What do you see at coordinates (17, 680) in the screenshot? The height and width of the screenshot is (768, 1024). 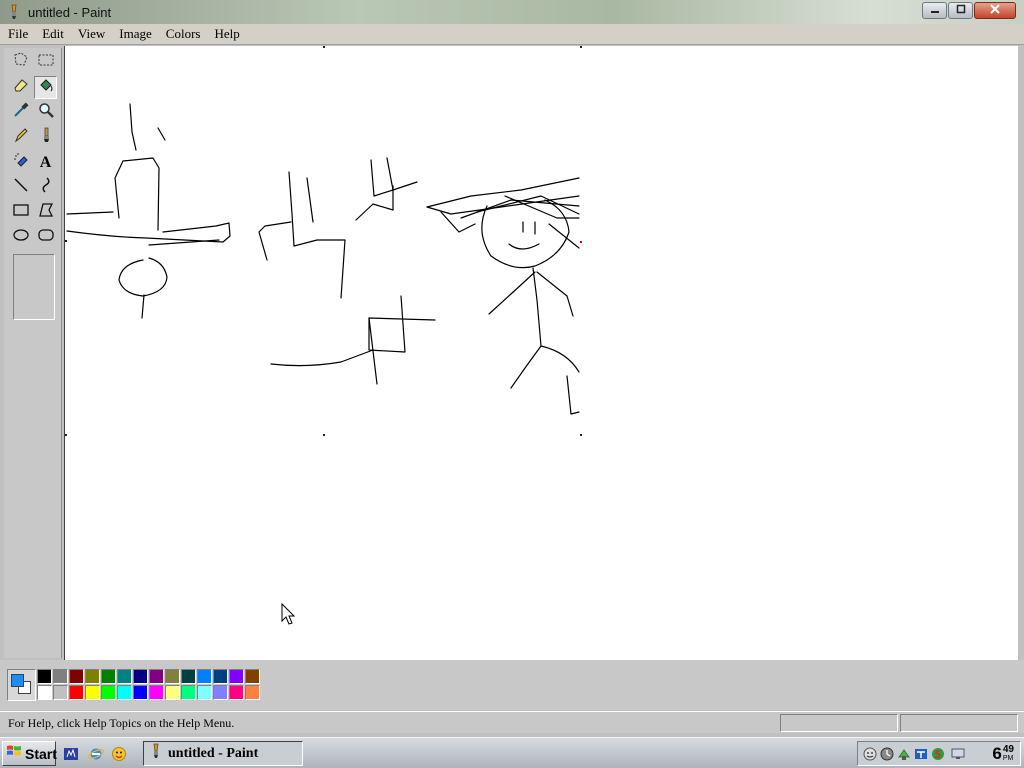 I see `foreground-color` at bounding box center [17, 680].